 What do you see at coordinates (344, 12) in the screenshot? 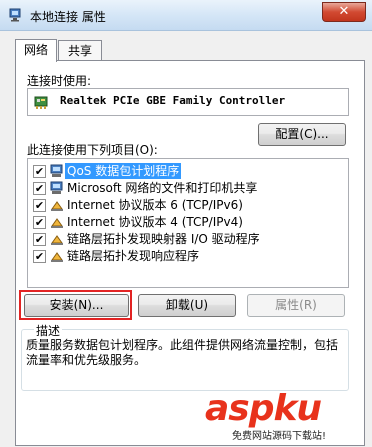
I see `close-button: ✕` at bounding box center [344, 12].